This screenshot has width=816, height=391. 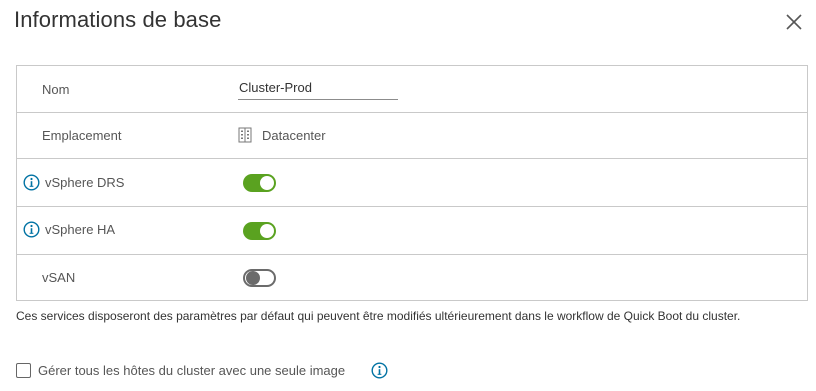 What do you see at coordinates (412, 278) in the screenshot?
I see `vsan-row: vSAN` at bounding box center [412, 278].